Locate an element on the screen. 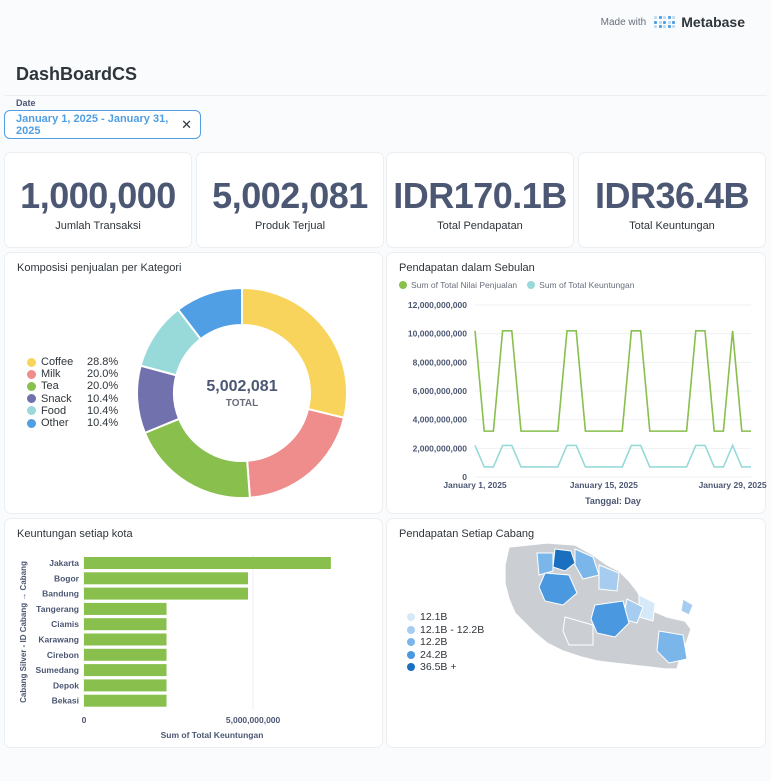 This screenshot has height=781, width=771. y-tick-label: Cirebon is located at coordinates (63, 655).